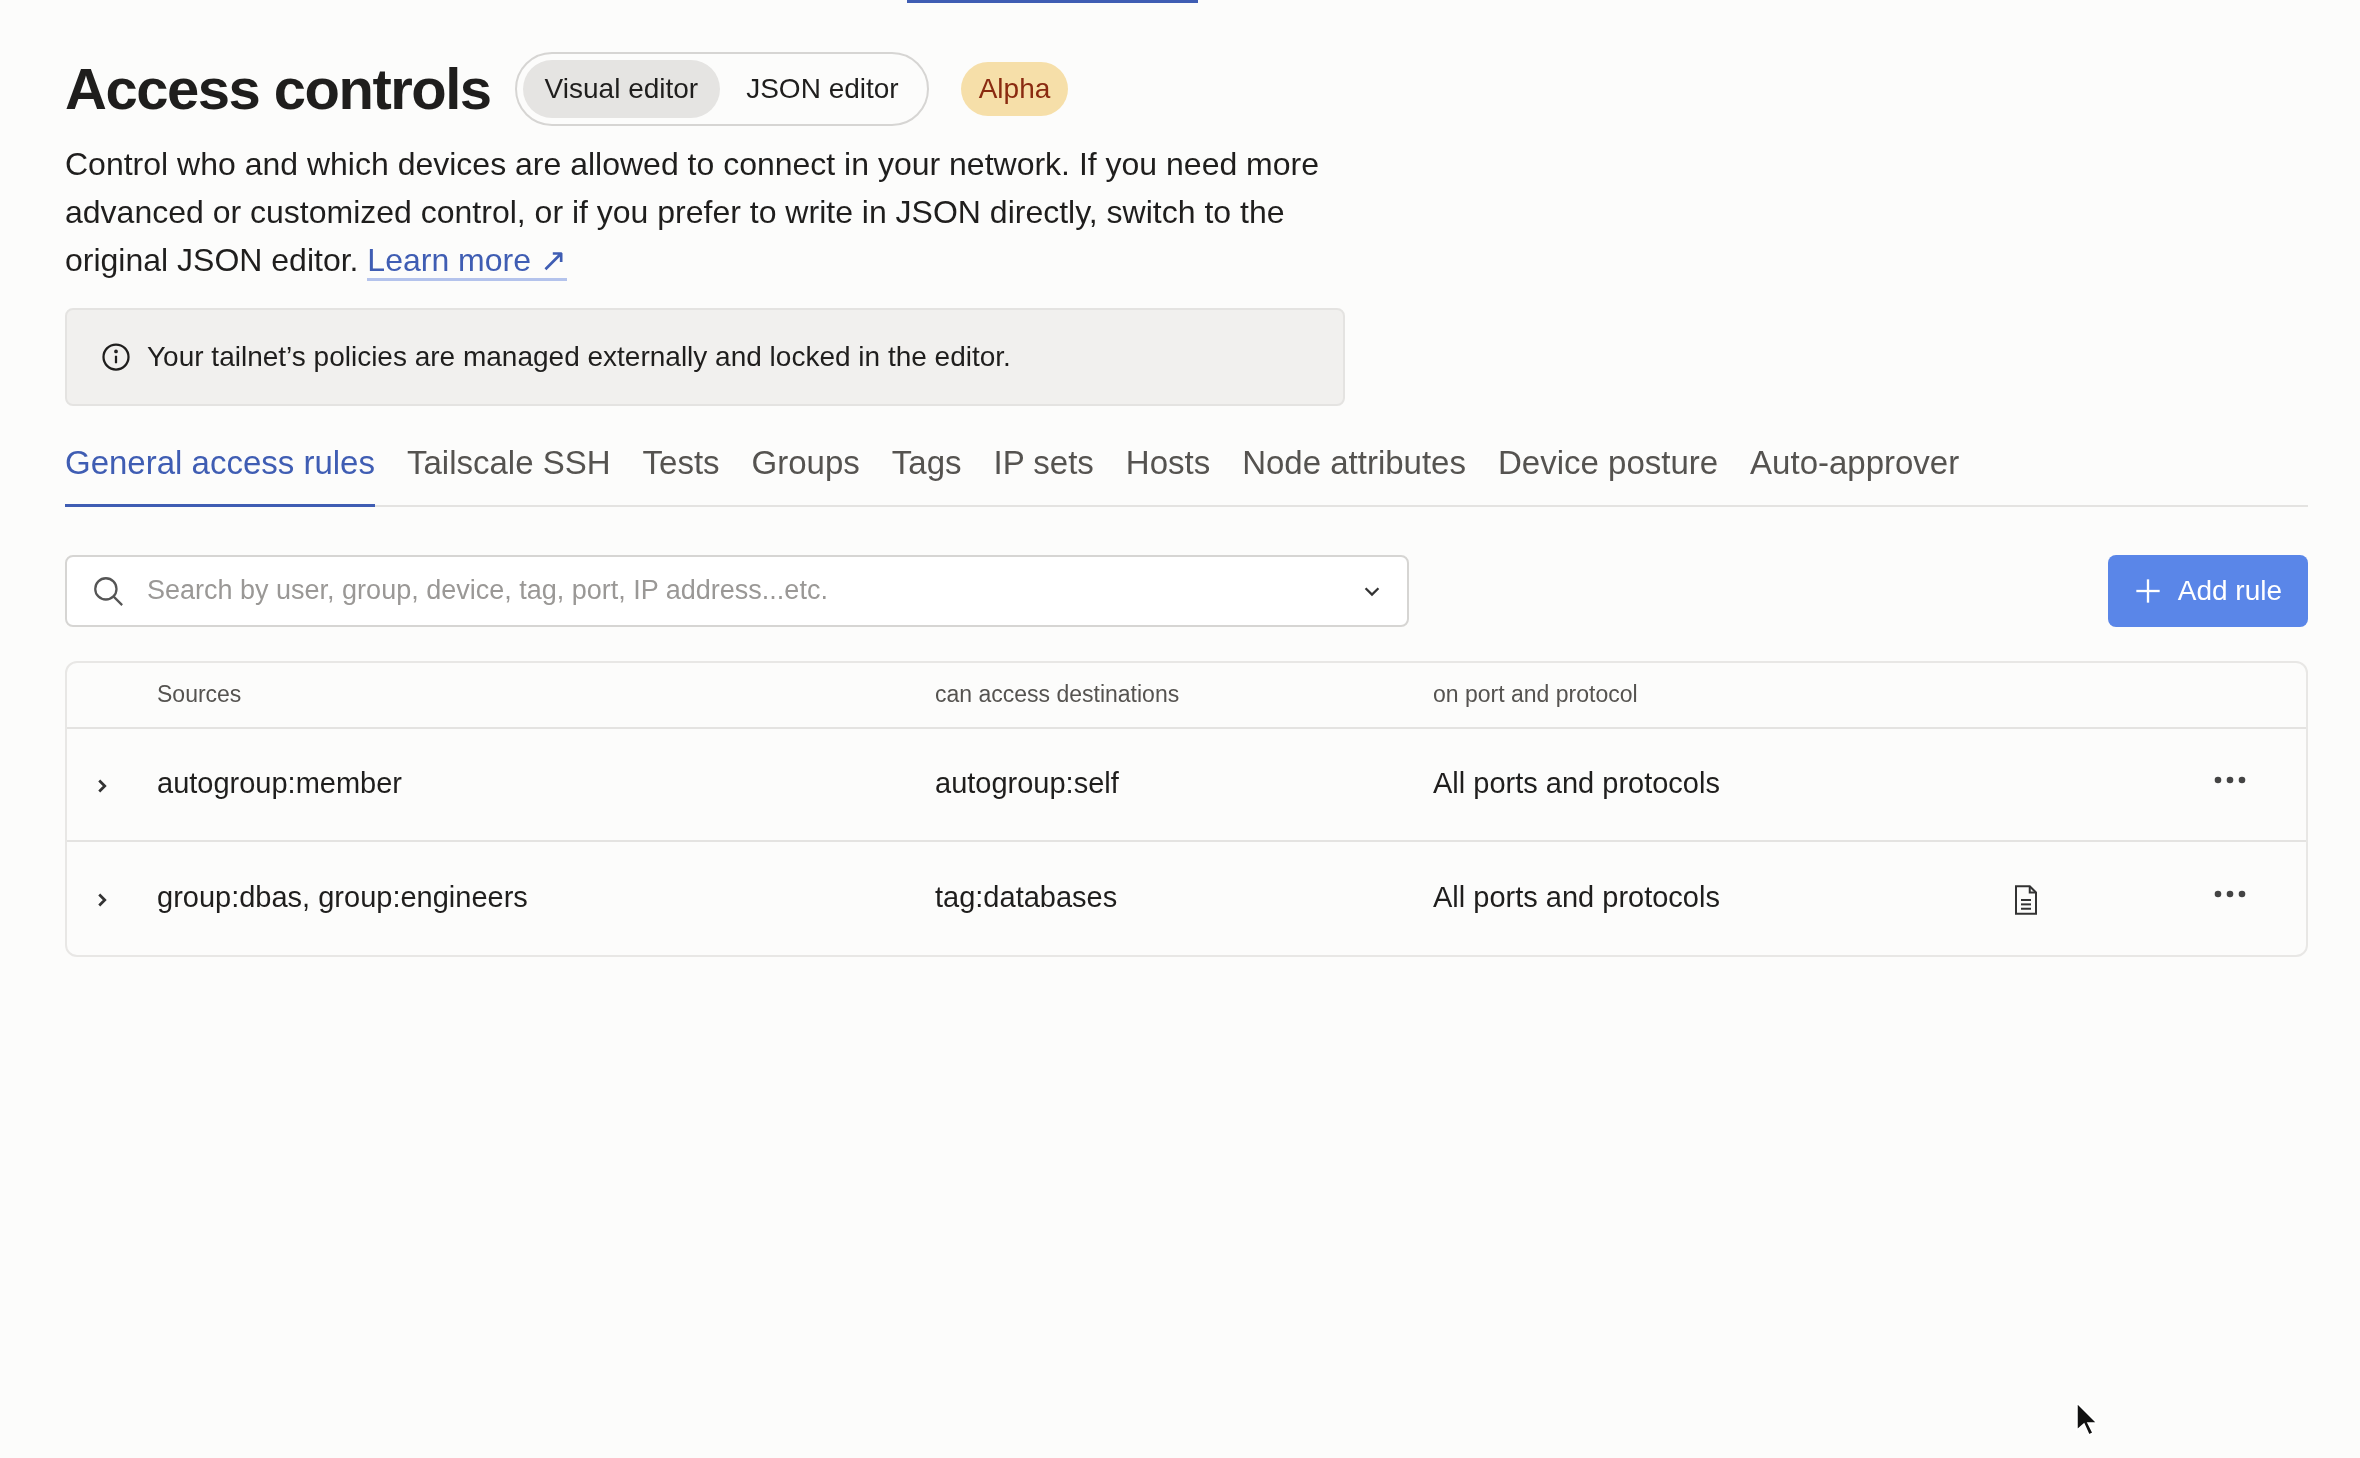 The width and height of the screenshot is (2360, 1458). What do you see at coordinates (579, 357) in the screenshot?
I see `notice-text: Your tailnet’s policies are managed externally and locked in the editor.` at bounding box center [579, 357].